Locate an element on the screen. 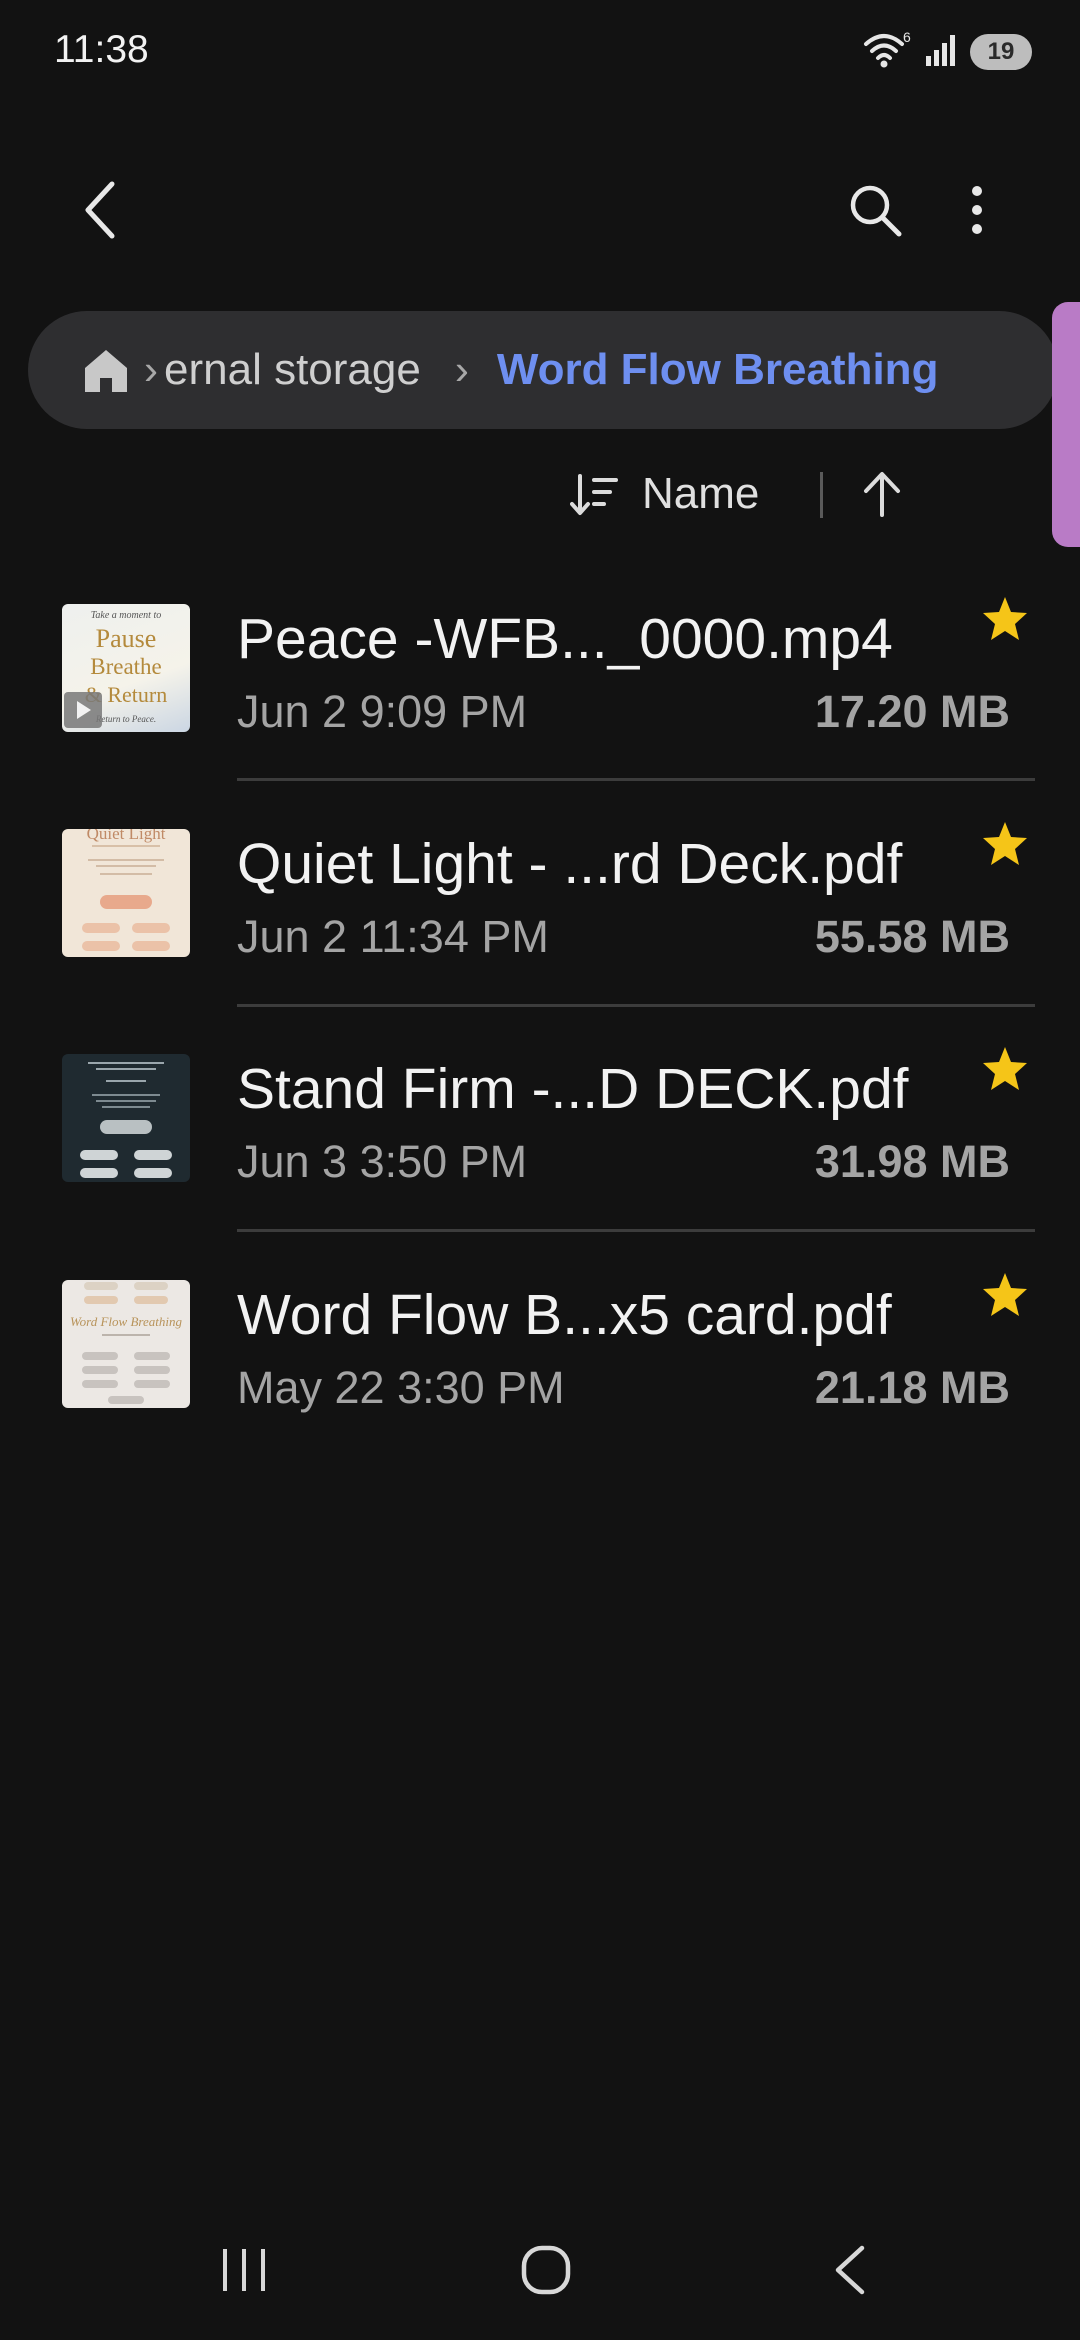 This screenshot has width=1080, height=2340. sort-direction-button is located at coordinates (882, 496).